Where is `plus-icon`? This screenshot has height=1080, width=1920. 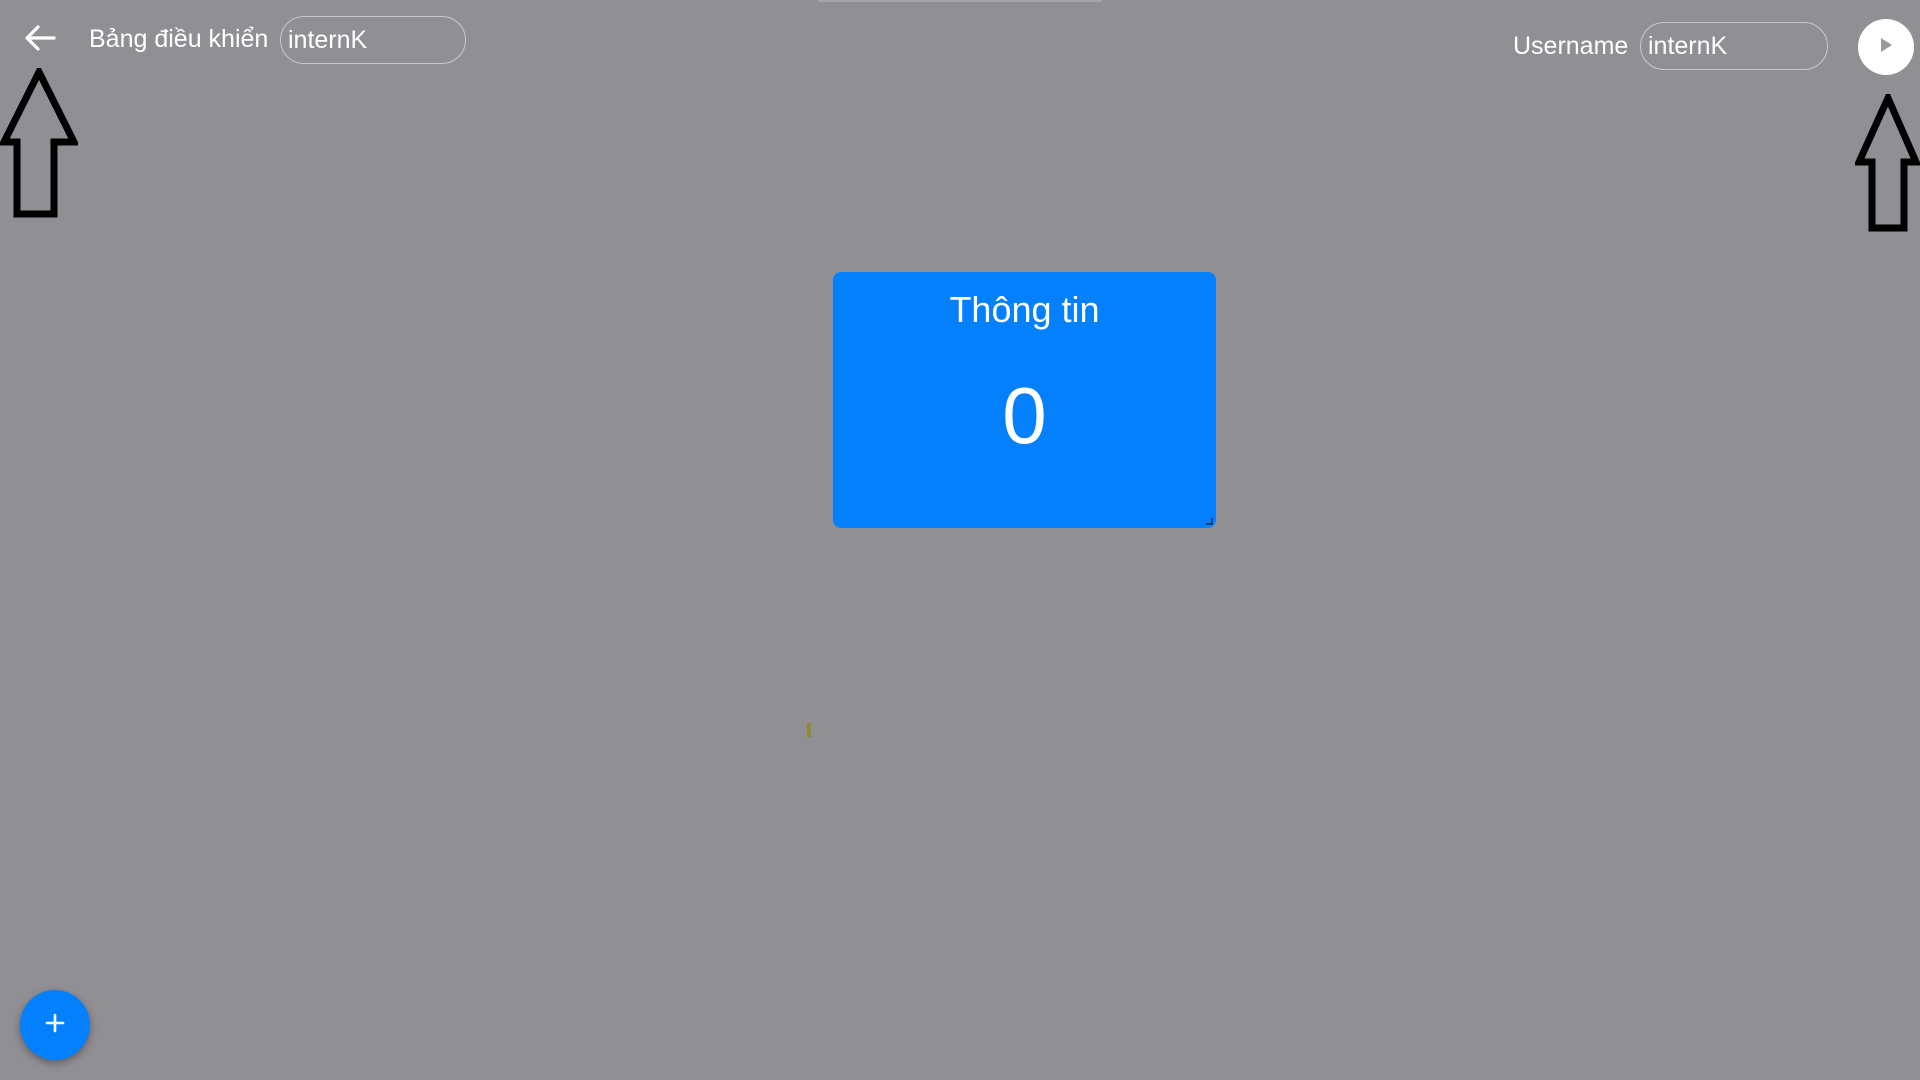
plus-icon is located at coordinates (55, 1025).